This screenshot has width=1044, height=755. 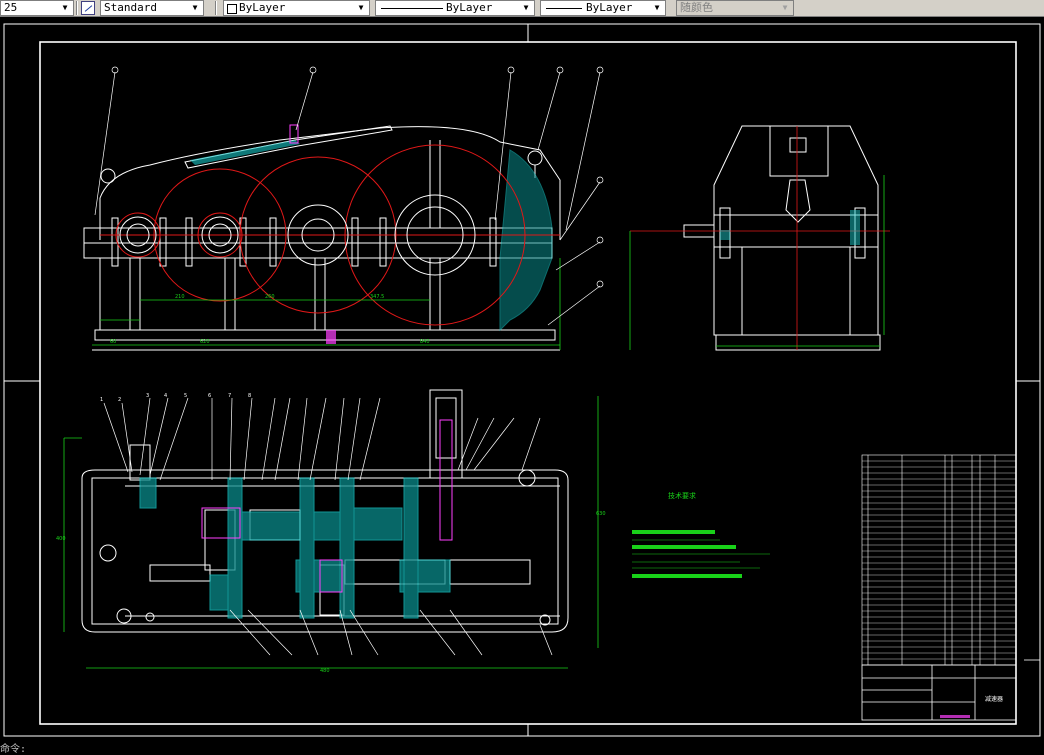 What do you see at coordinates (229, 396) in the screenshot?
I see `svg-text: 7` at bounding box center [229, 396].